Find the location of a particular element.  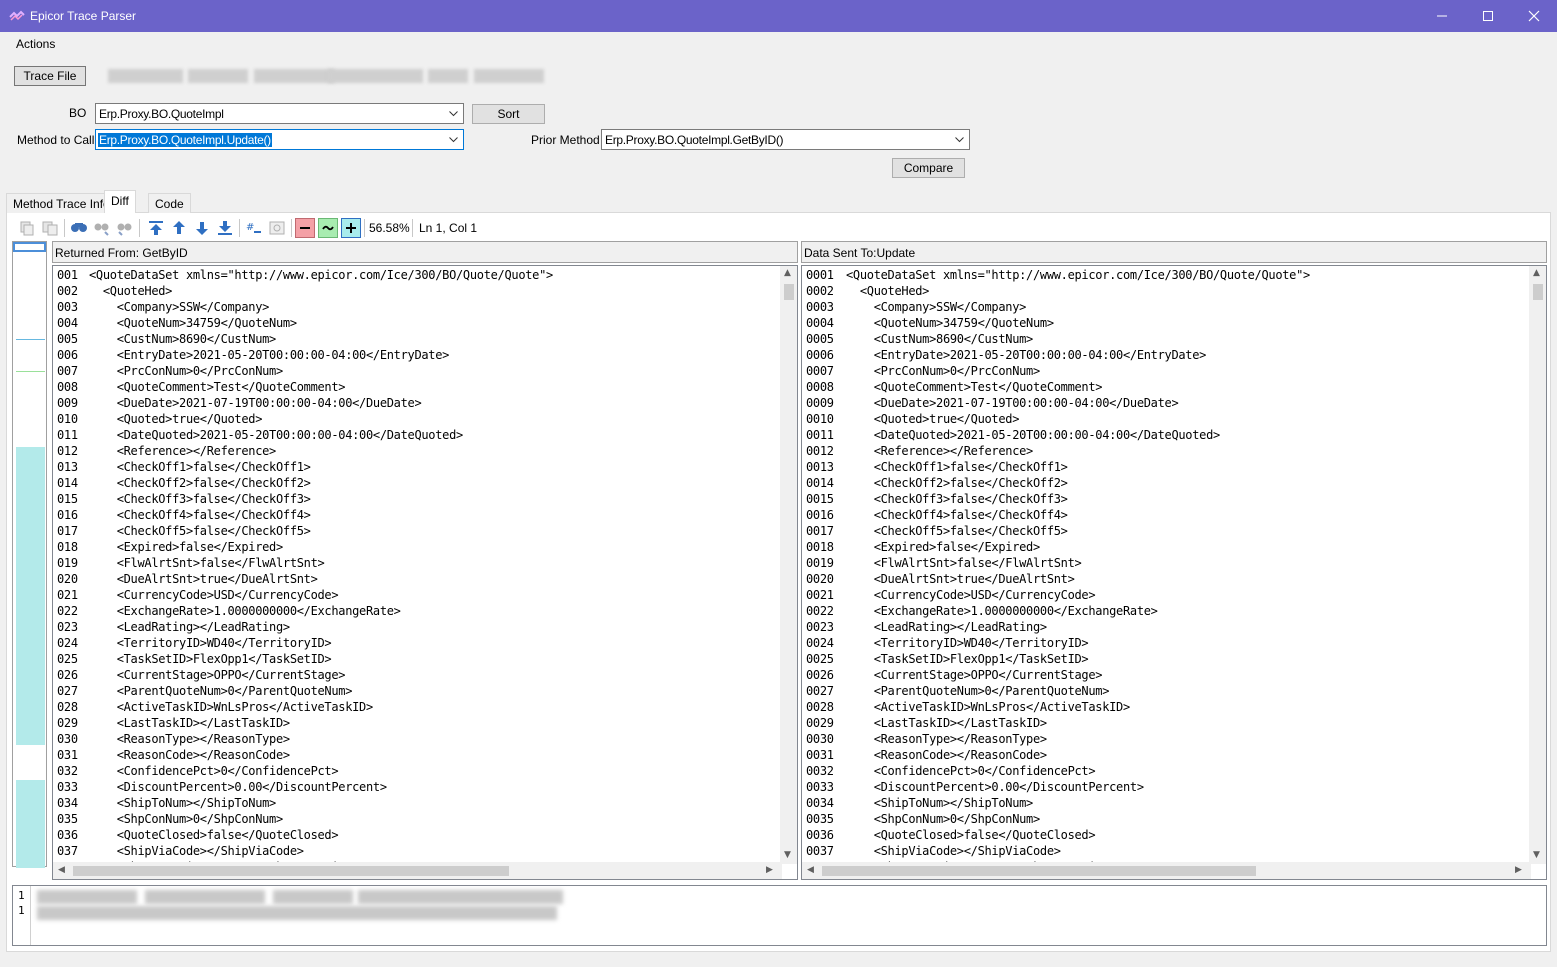

method-select: Erp.Proxy.BO.QuoteImpl.Update() is located at coordinates (279, 139).